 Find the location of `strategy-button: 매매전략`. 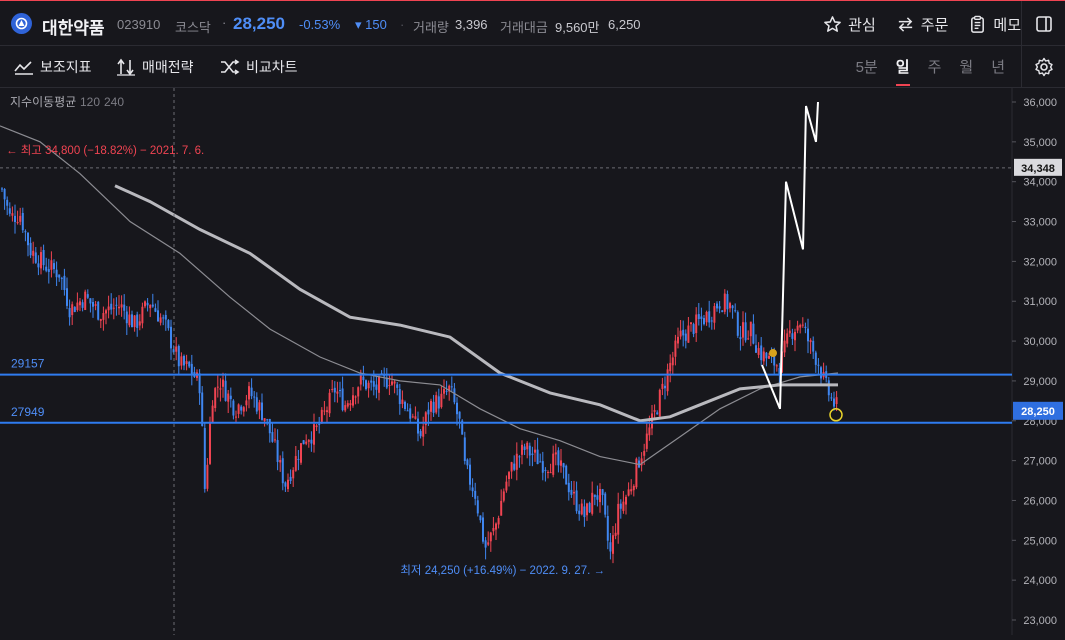

strategy-button: 매매전략 is located at coordinates (155, 67).